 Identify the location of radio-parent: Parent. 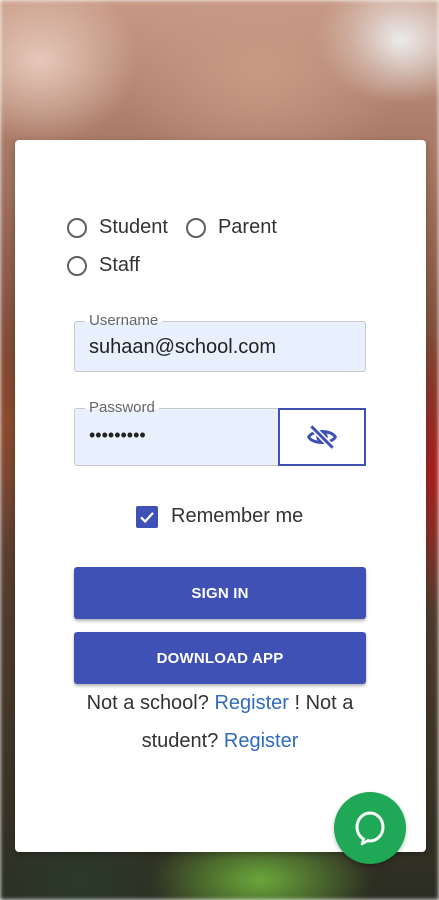
(231, 227).